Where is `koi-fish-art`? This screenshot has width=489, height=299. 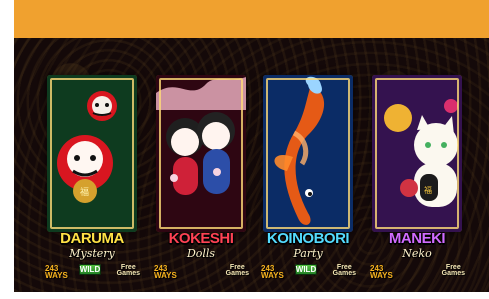 koi-fish-art is located at coordinates (308, 153).